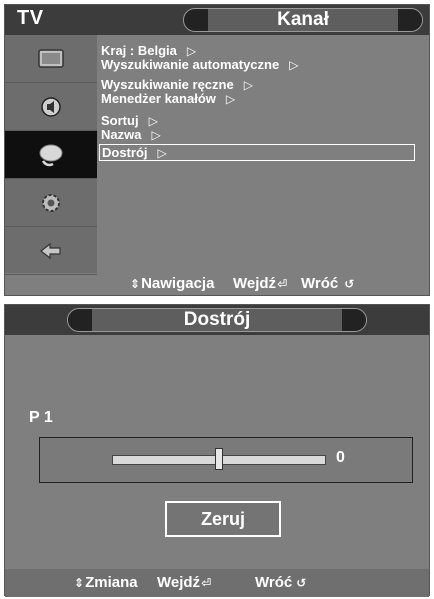  Describe the element at coordinates (257, 152) in the screenshot. I see `menu-item-fine-tune: Dostrój ▷` at that location.